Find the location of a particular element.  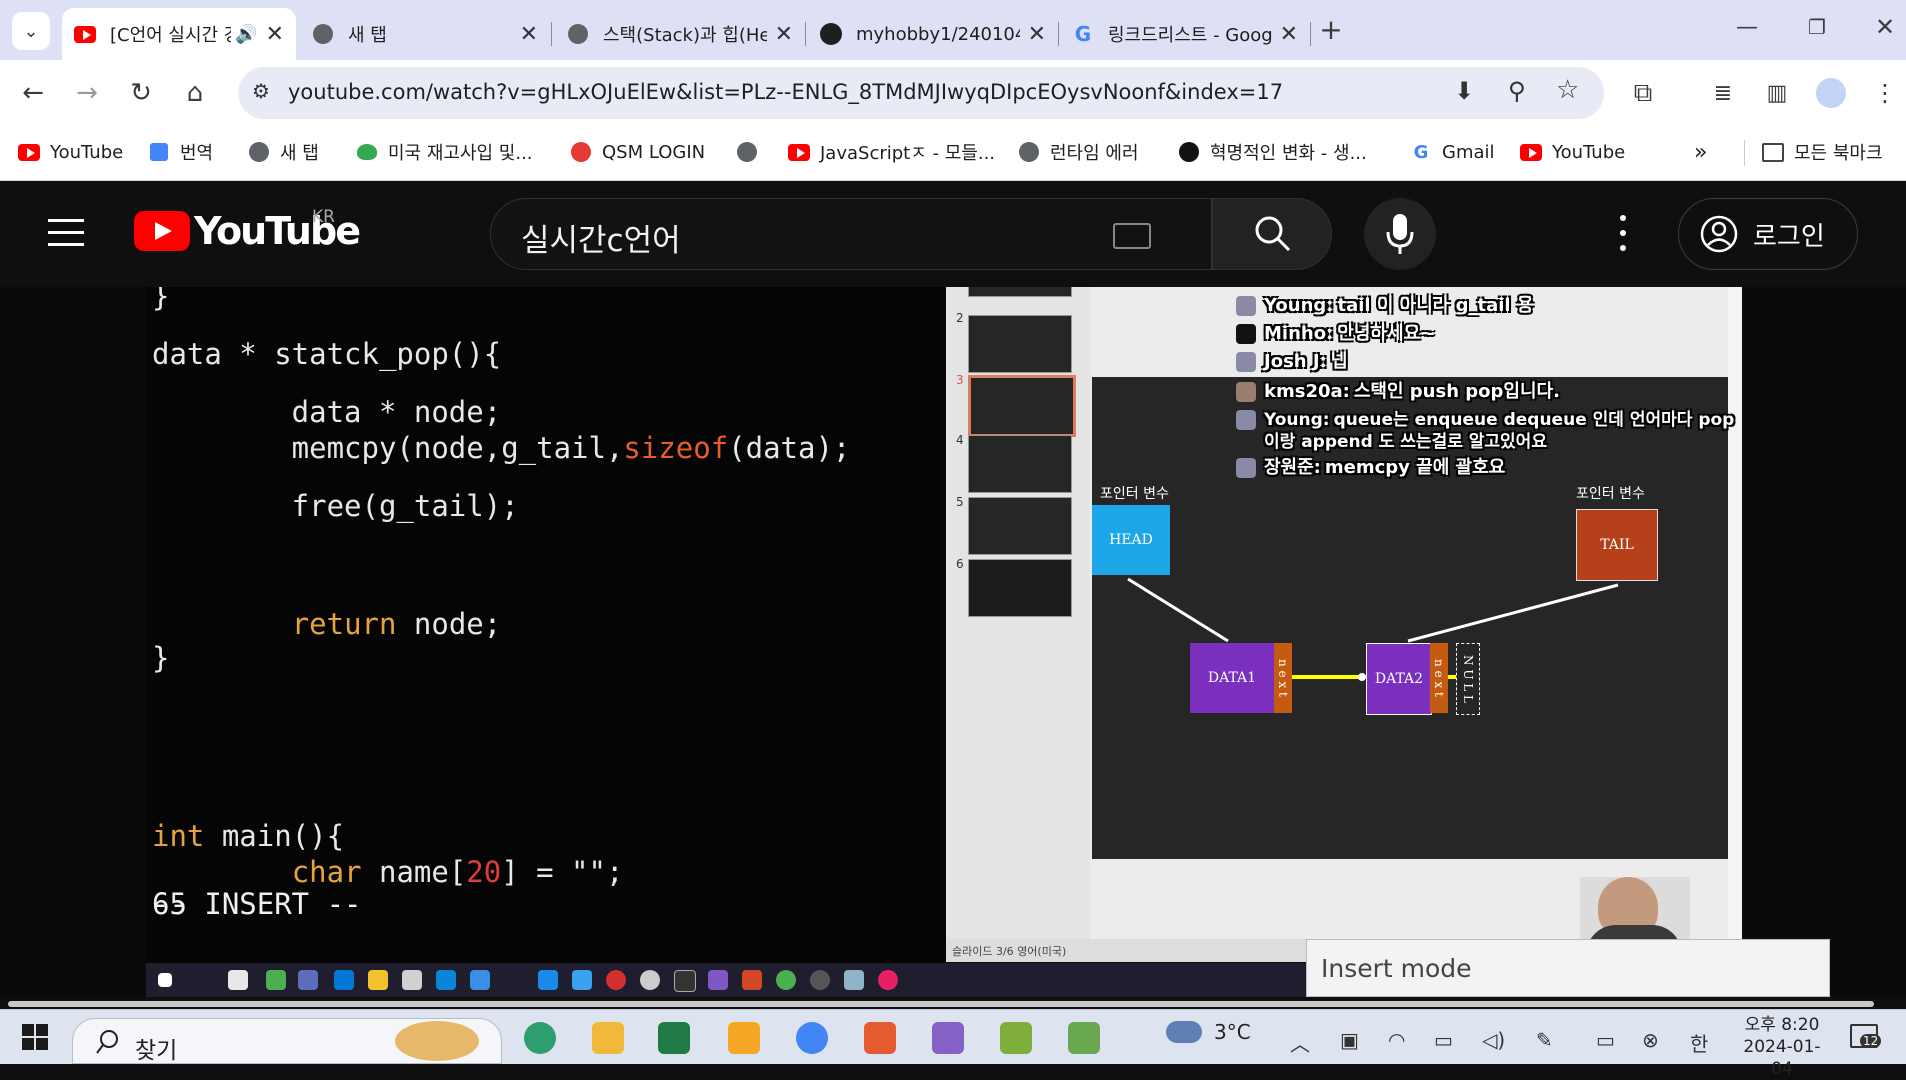

site-settings-icon: ⚙ is located at coordinates (261, 91).